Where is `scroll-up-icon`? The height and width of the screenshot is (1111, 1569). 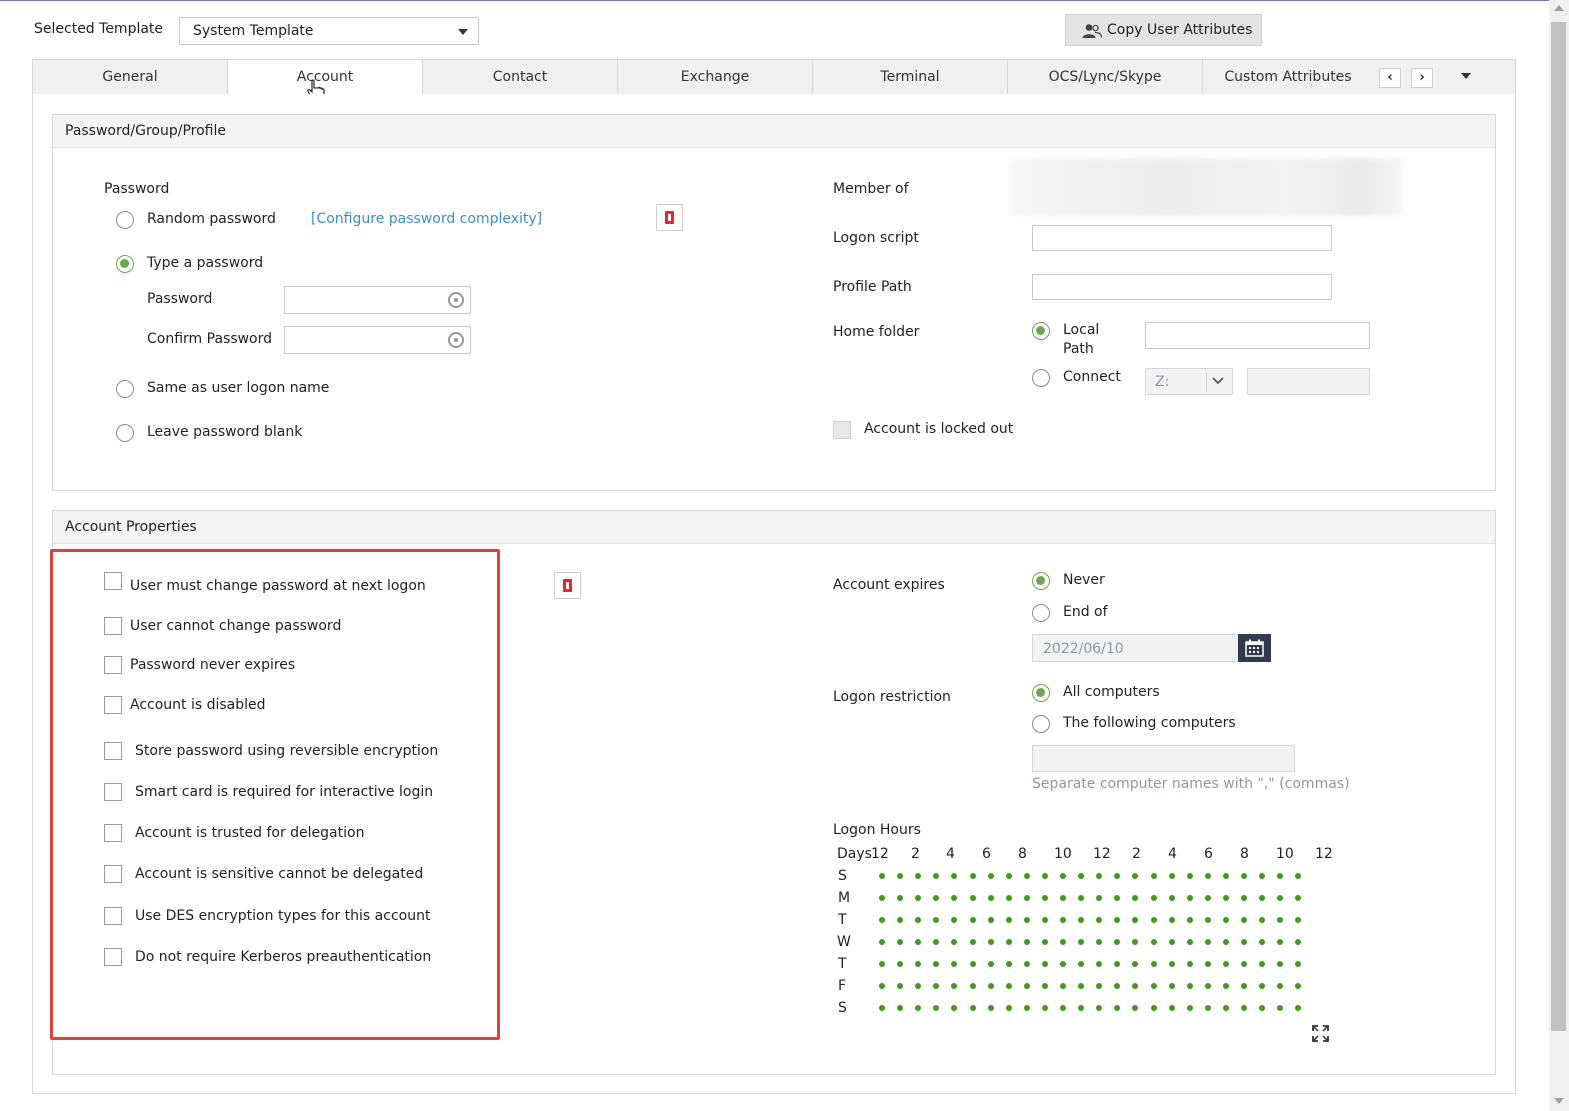
scroll-up-icon is located at coordinates (1559, 8).